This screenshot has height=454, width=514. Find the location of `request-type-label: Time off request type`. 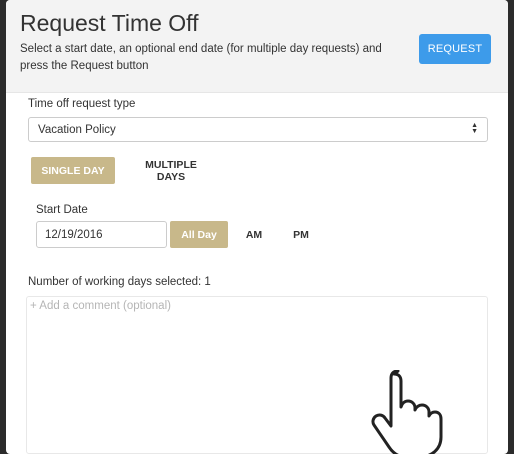

request-type-label: Time off request type is located at coordinates (82, 104).